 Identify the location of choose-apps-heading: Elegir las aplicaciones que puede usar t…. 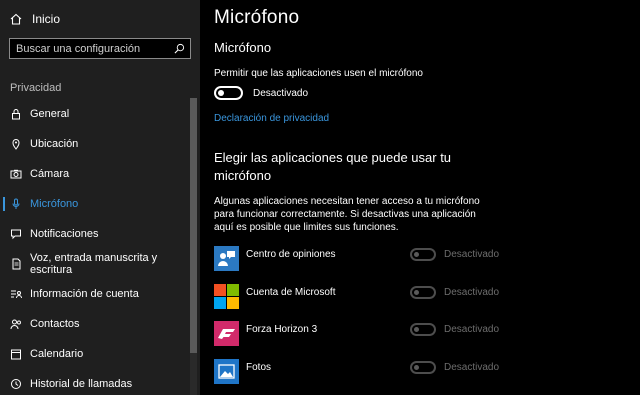
(333, 166).